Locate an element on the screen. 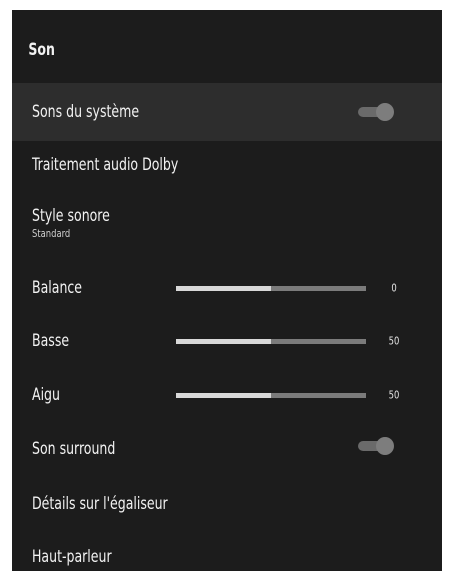  bass-slider is located at coordinates (271, 341).